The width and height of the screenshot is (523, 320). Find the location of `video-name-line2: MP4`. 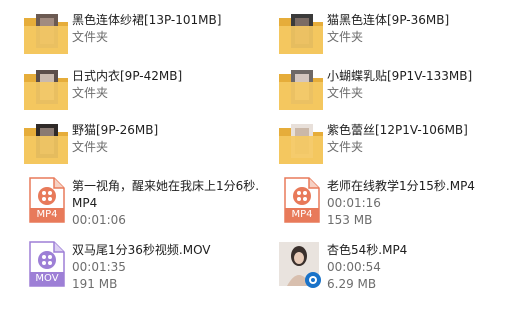

video-name-line2: MP4 is located at coordinates (85, 203).